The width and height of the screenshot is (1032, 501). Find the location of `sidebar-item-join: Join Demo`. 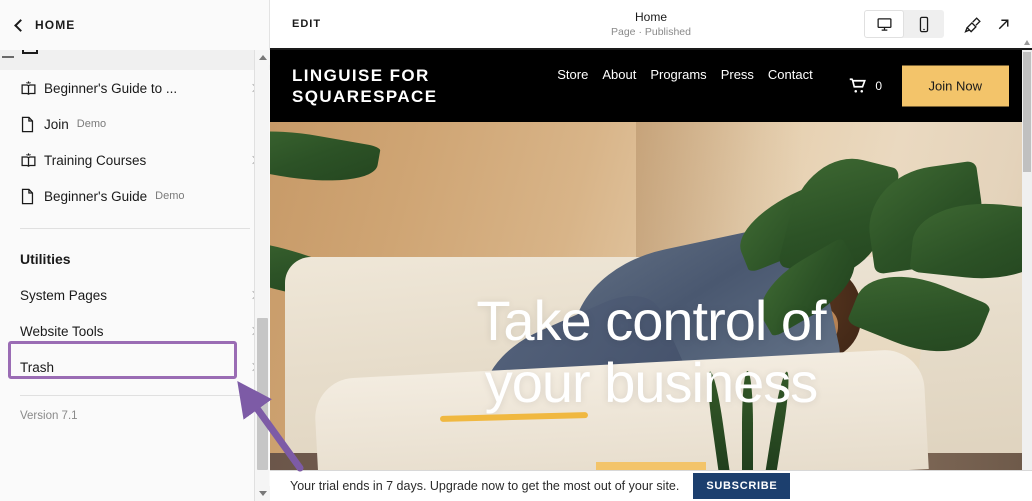

sidebar-item-join: Join Demo is located at coordinates (135, 124).